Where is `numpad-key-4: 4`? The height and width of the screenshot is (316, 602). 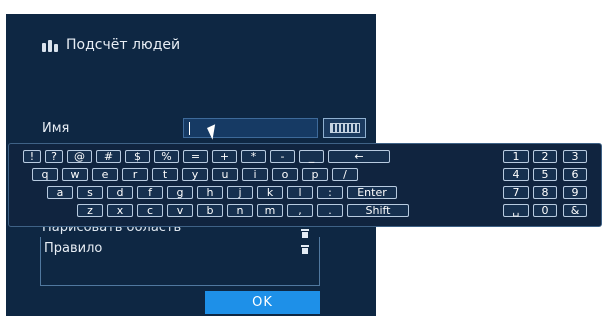
numpad-key-4: 4 is located at coordinates (516, 174).